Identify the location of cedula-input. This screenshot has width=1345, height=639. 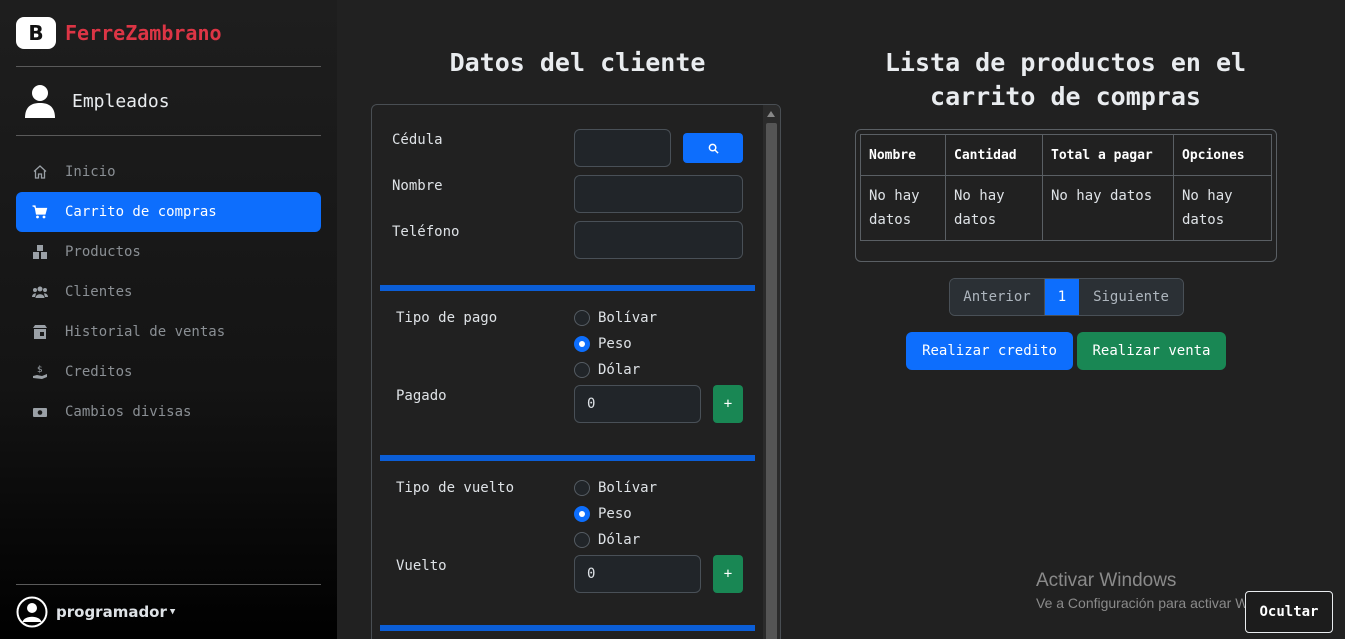
(622, 148).